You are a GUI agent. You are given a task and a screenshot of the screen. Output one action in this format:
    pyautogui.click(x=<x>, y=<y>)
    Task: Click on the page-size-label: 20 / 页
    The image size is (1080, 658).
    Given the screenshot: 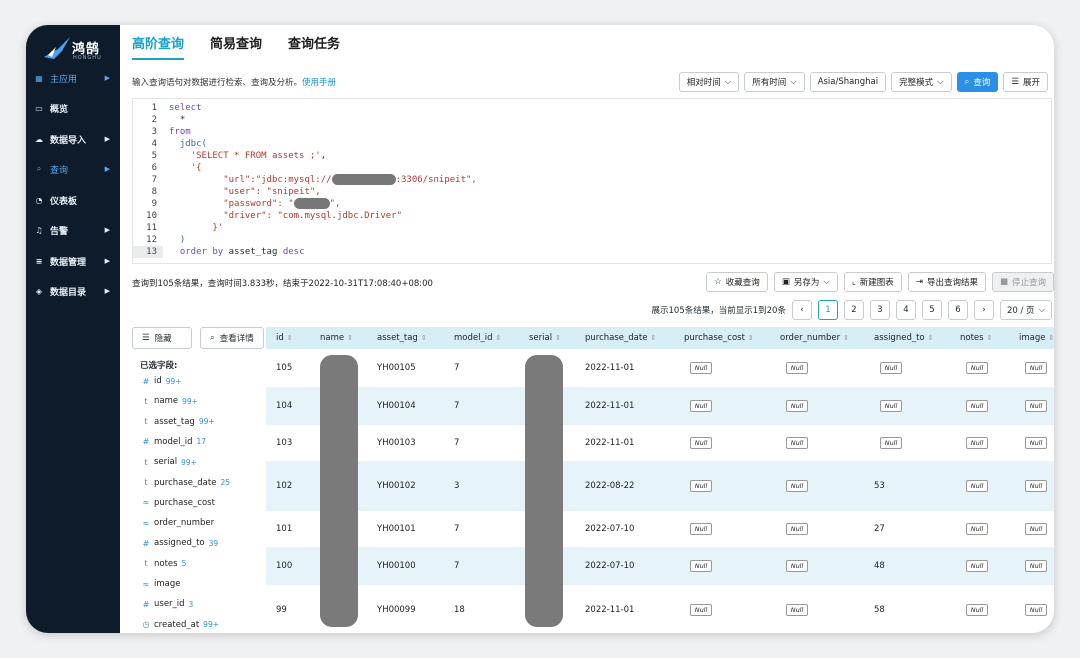 What is the action you would take?
    pyautogui.click(x=1020, y=311)
    